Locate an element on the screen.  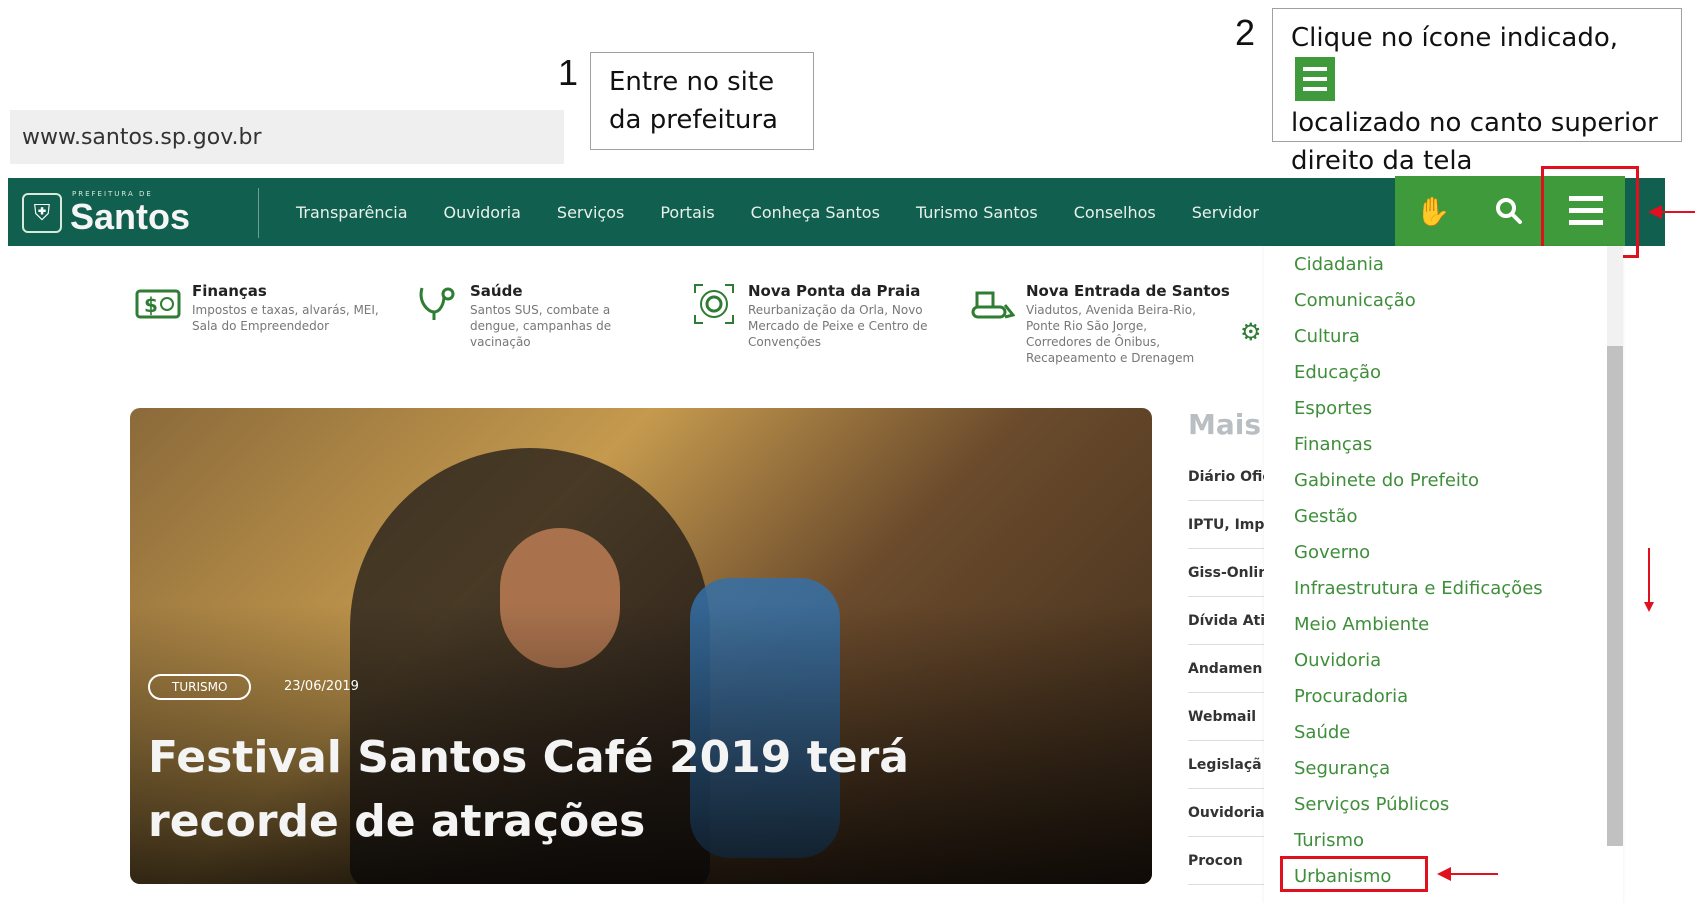
dropdown-item-servicos-publicos: Serviços Públicos is located at coordinates (1371, 804).